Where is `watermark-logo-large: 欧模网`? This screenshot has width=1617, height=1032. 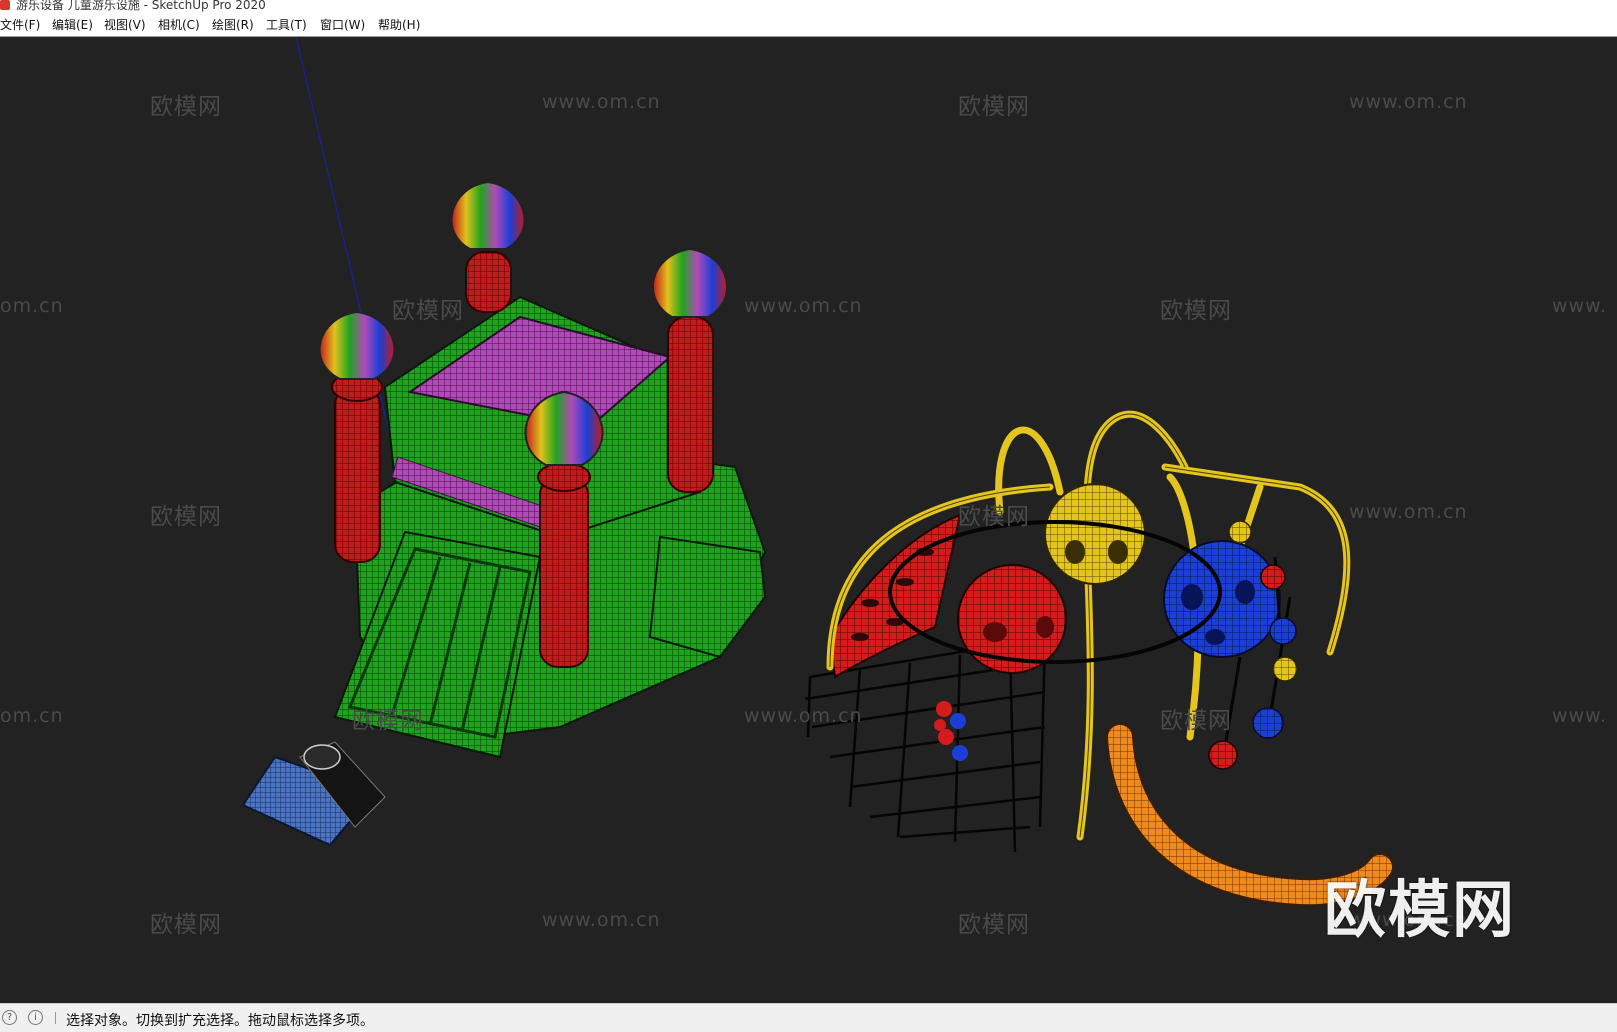 watermark-logo-large: 欧模网 is located at coordinates (1420, 909).